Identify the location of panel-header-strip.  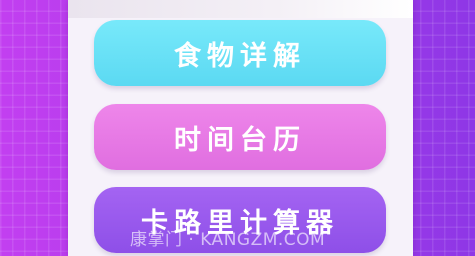
(240, 9).